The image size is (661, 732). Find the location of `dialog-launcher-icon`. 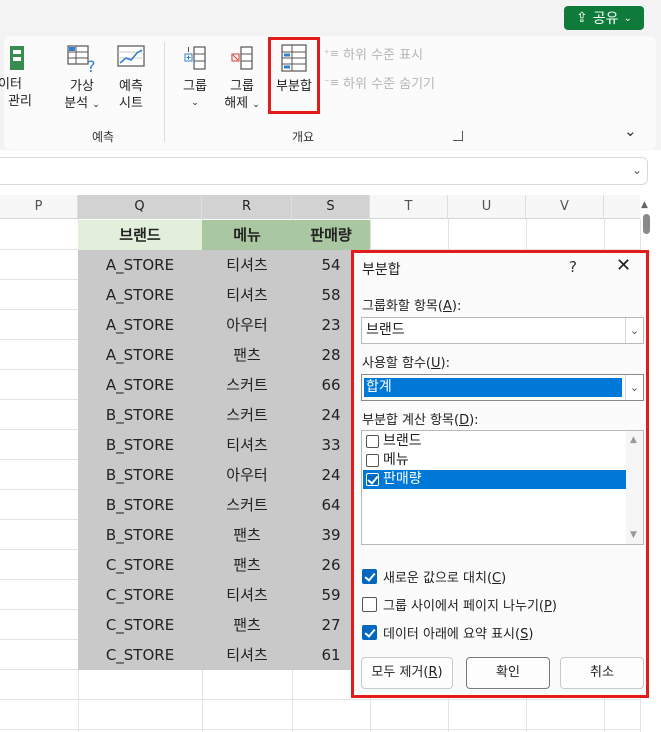

dialog-launcher-icon is located at coordinates (458, 136).